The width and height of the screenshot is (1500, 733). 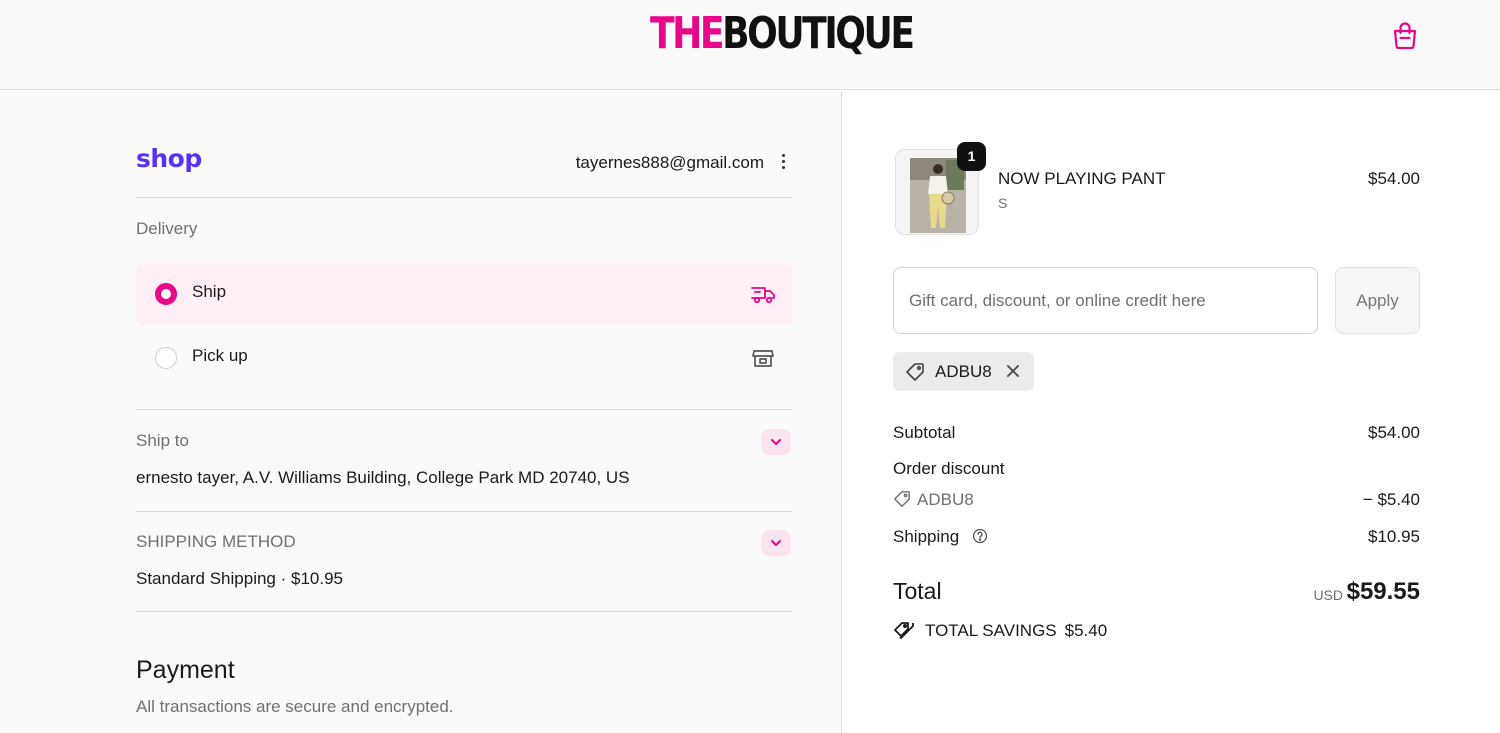 What do you see at coordinates (464, 358) in the screenshot?
I see `delivery-option-pickup: Pick up` at bounding box center [464, 358].